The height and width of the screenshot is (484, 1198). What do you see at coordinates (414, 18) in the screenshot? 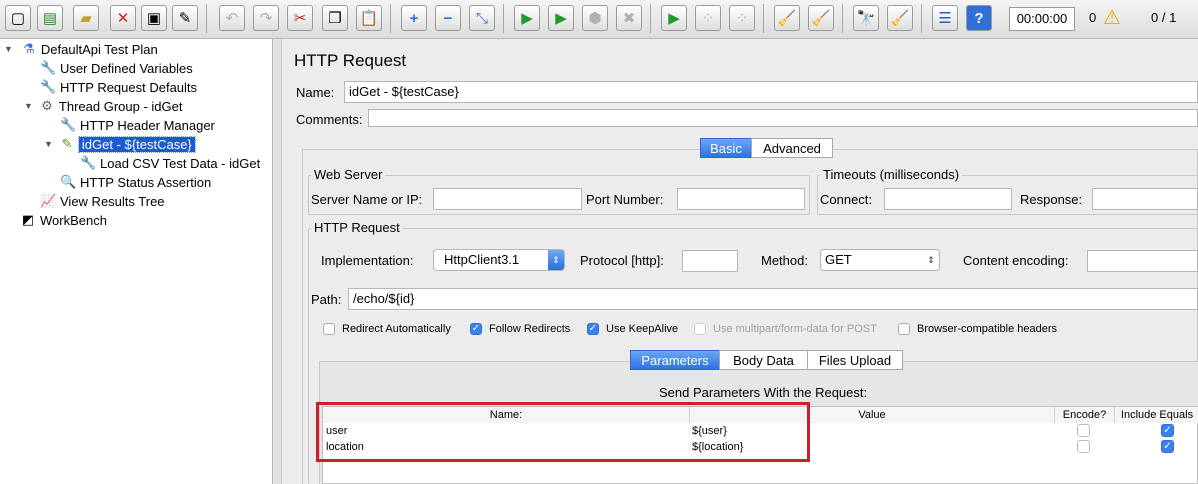
I see `expand-icon: +` at bounding box center [414, 18].